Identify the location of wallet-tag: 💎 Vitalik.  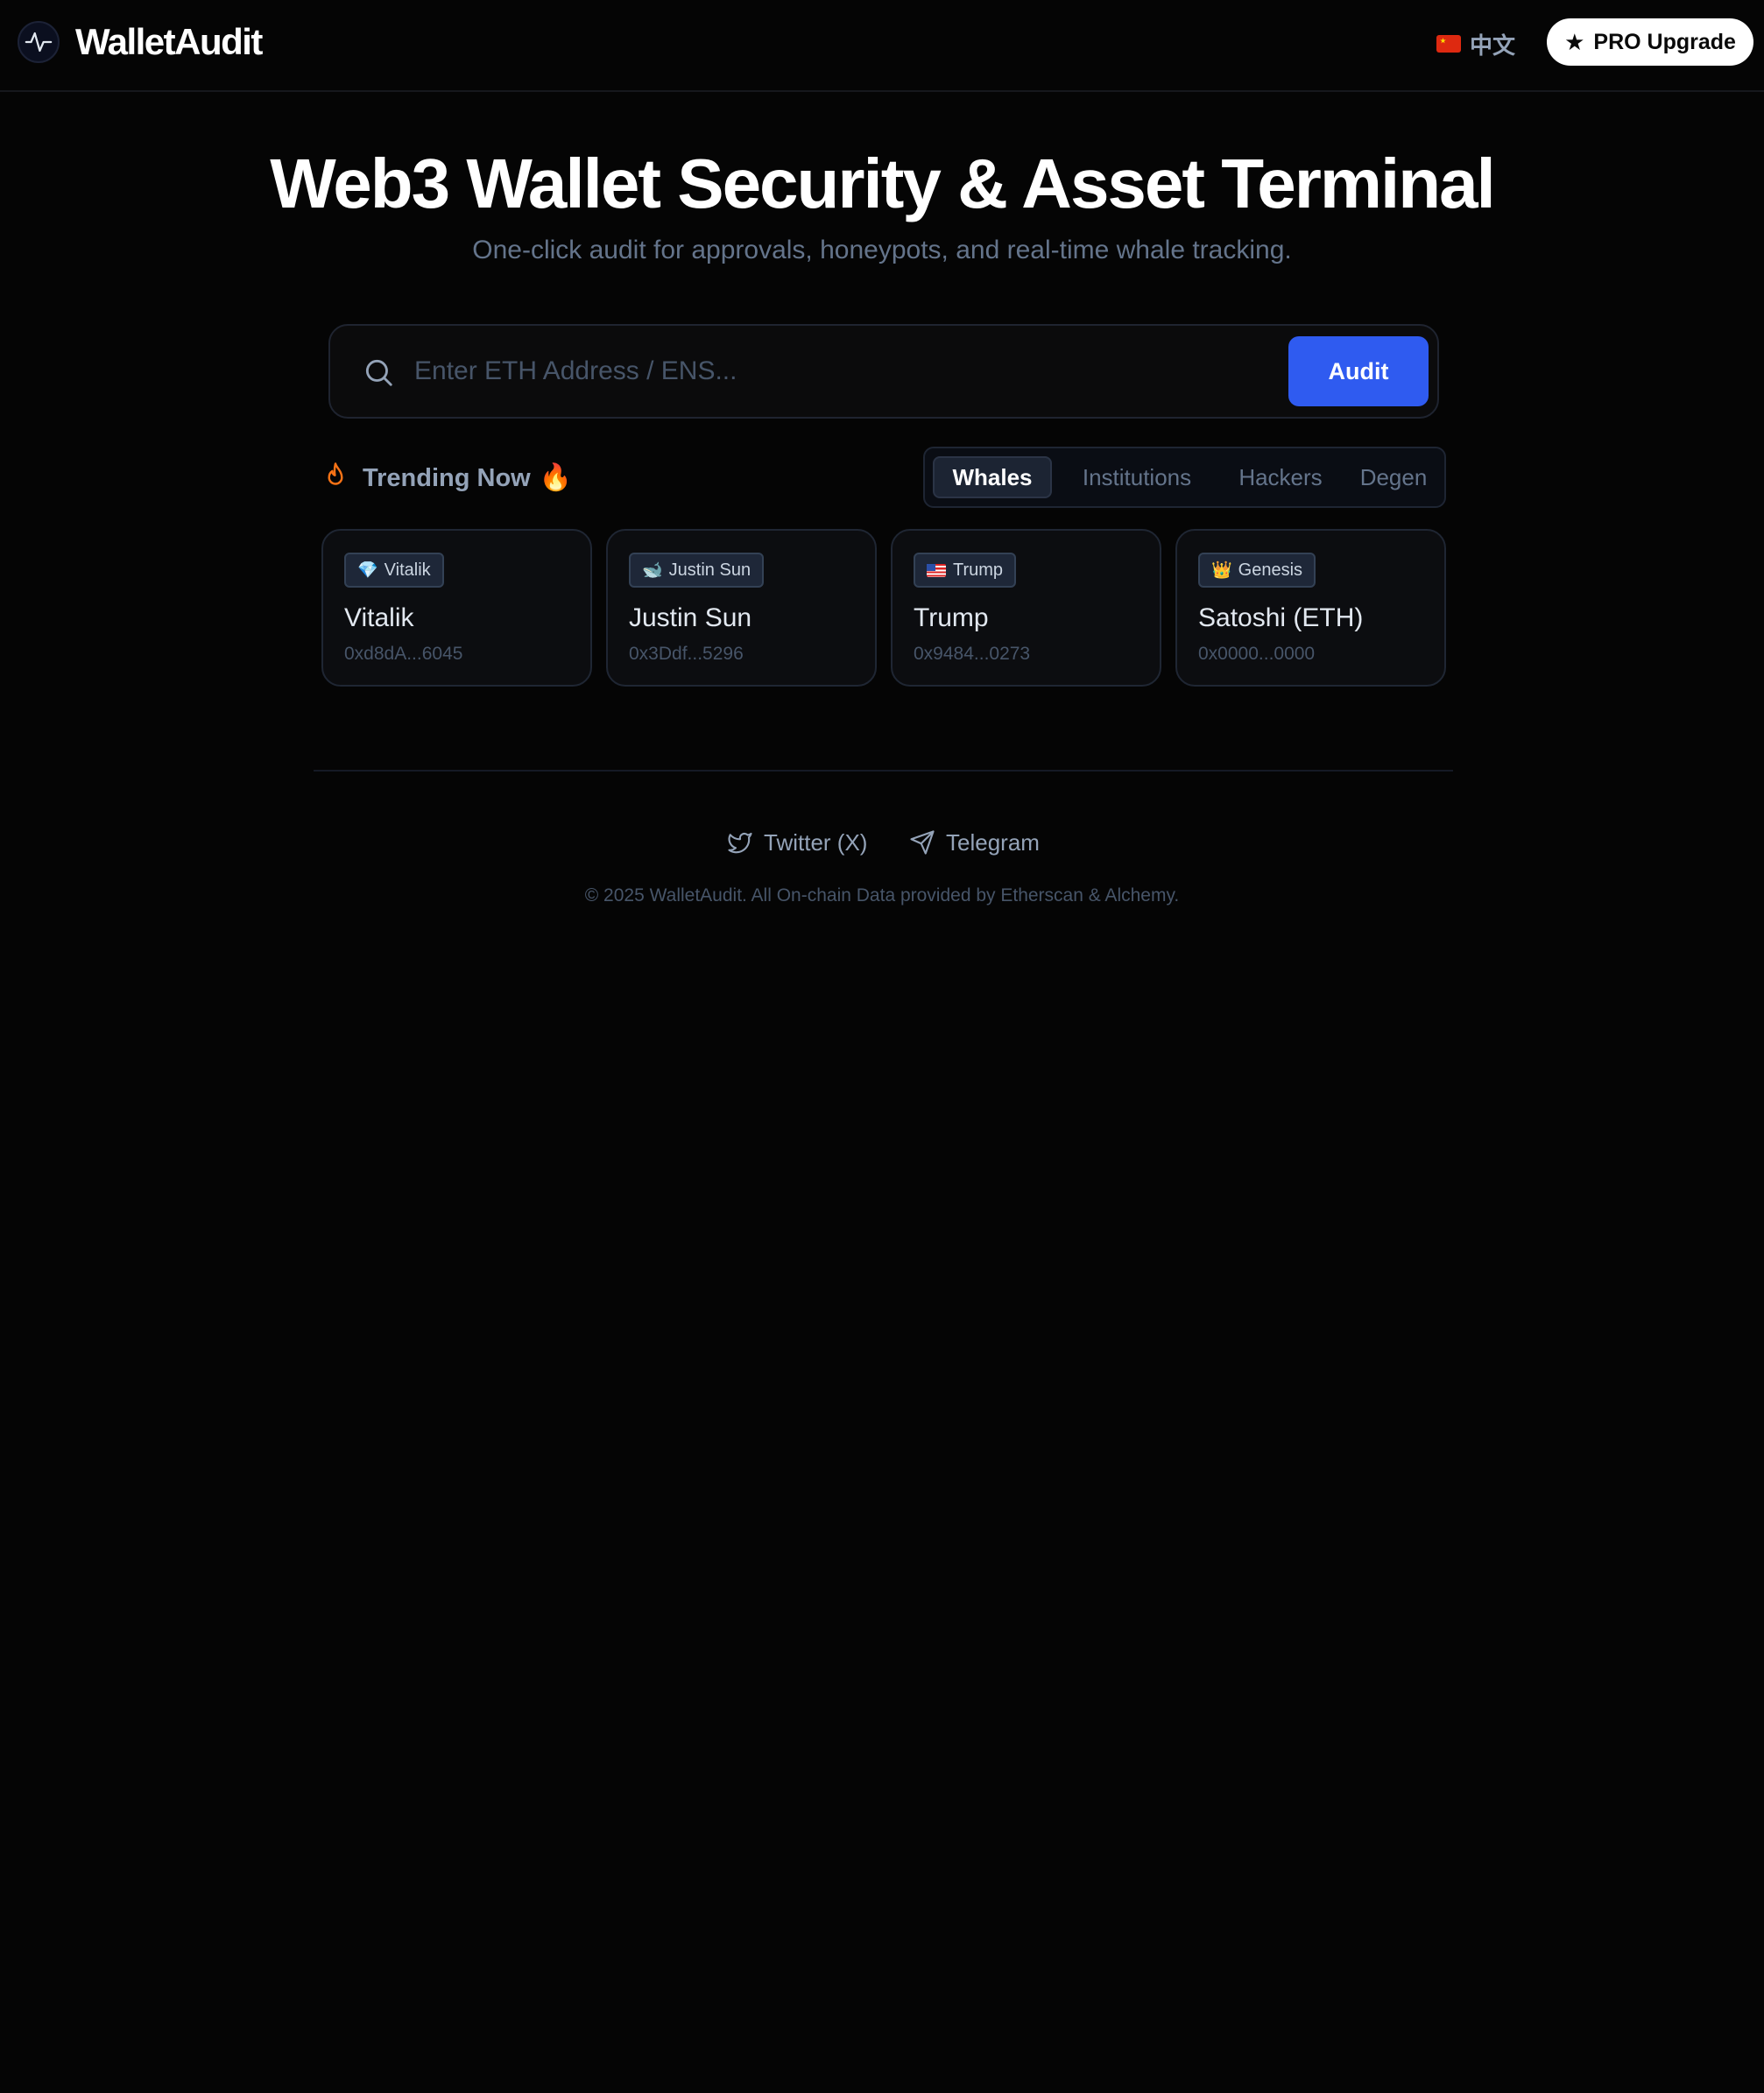
(394, 570).